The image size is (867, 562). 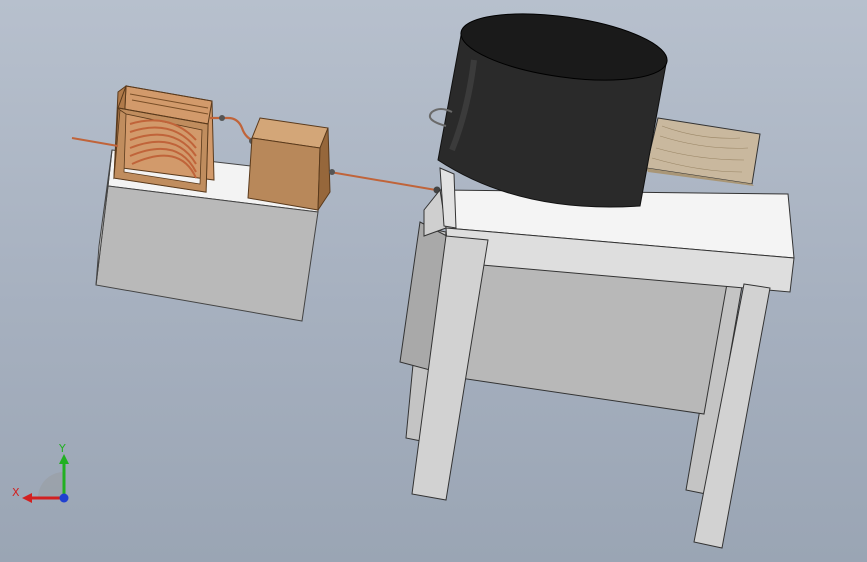 I want to click on z-axis-dot, so click(x=64, y=498).